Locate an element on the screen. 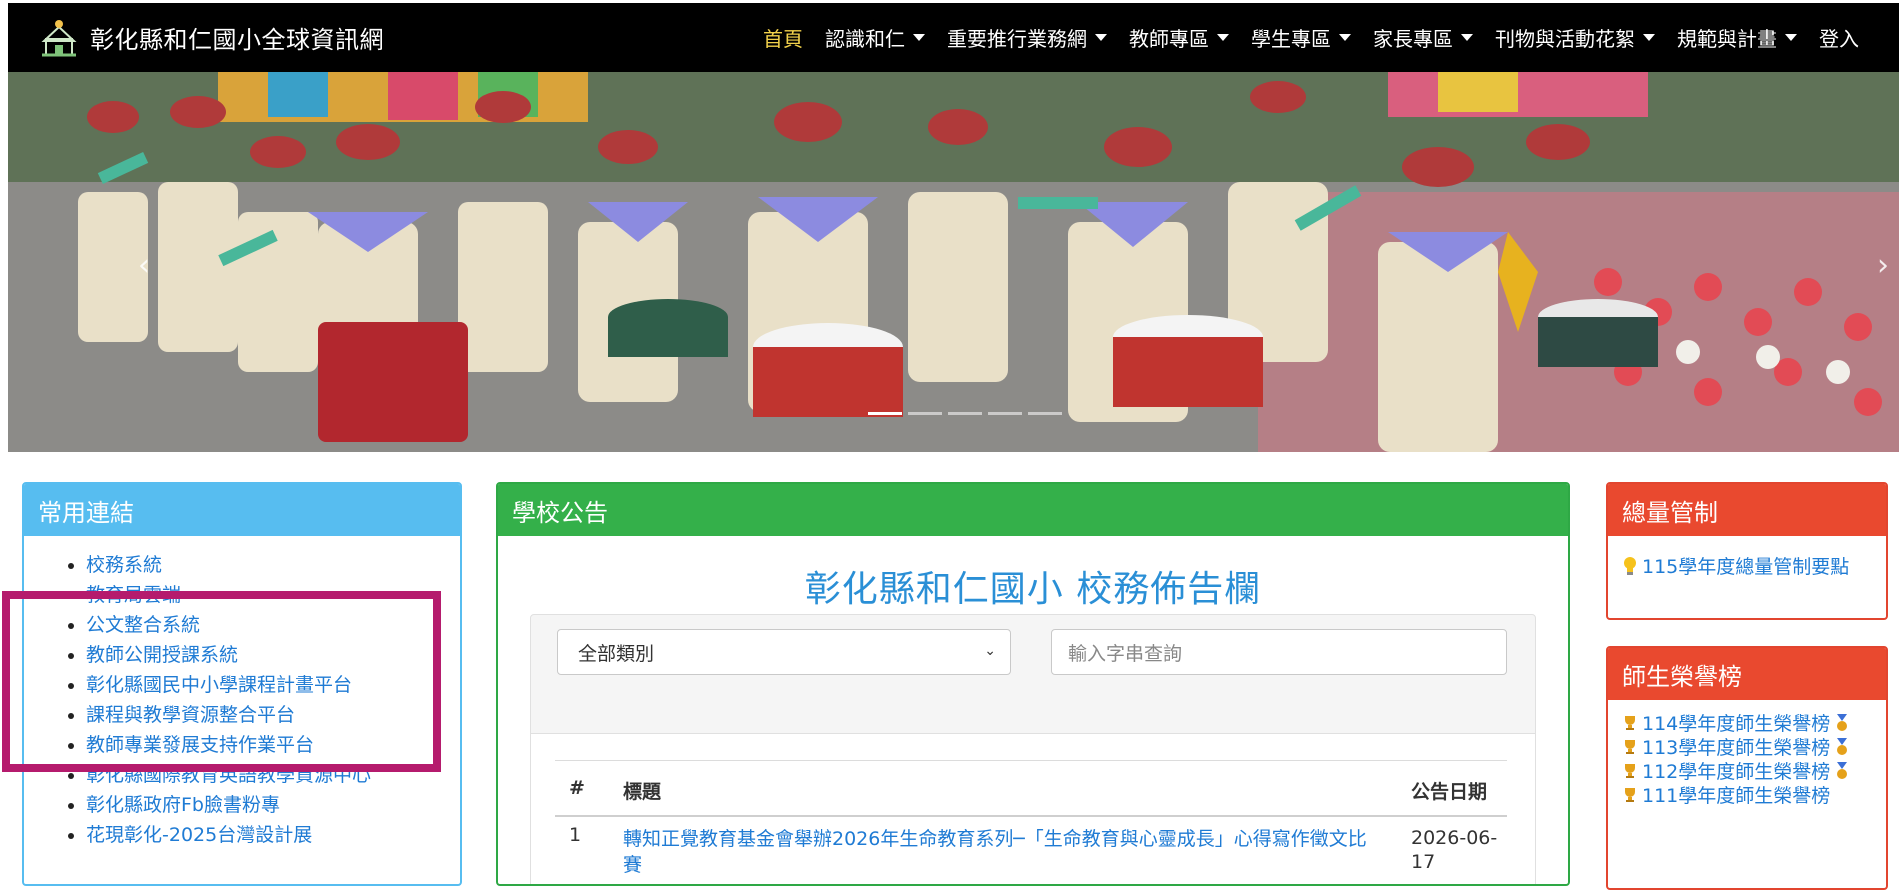 The image size is (1899, 890). nav-students: 學生專區 is located at coordinates (1301, 37).